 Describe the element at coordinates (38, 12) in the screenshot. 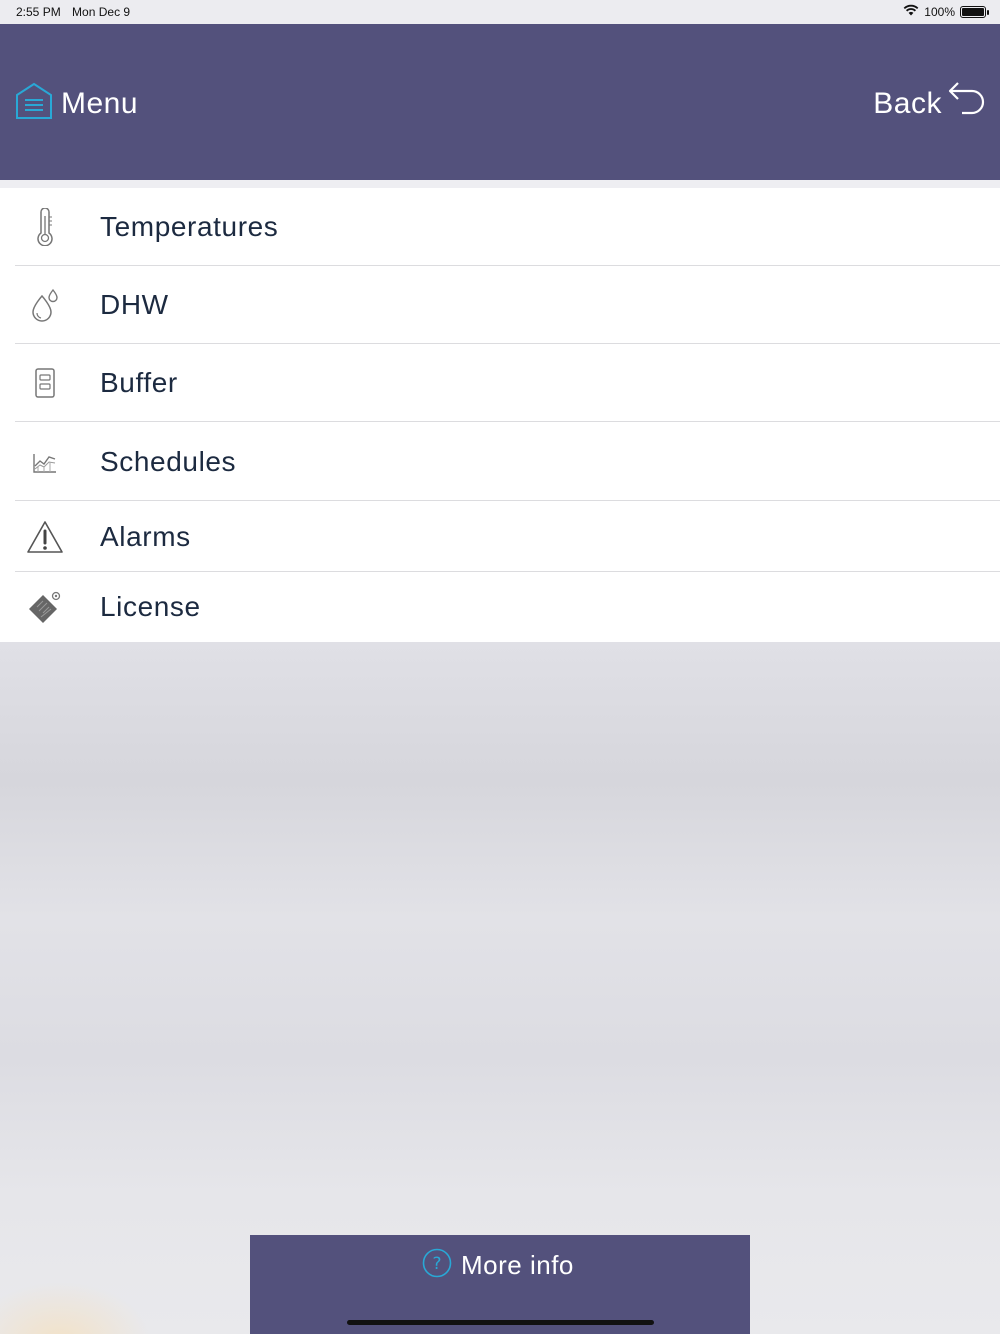

I see `status-time: 2:55 PM` at that location.